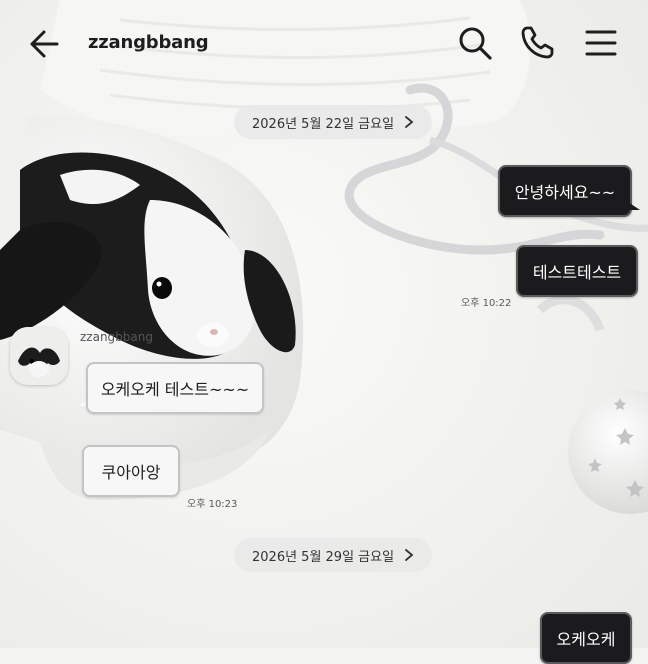  Describe the element at coordinates (148, 42) in the screenshot. I see `chat-title: zzangbbang` at that location.